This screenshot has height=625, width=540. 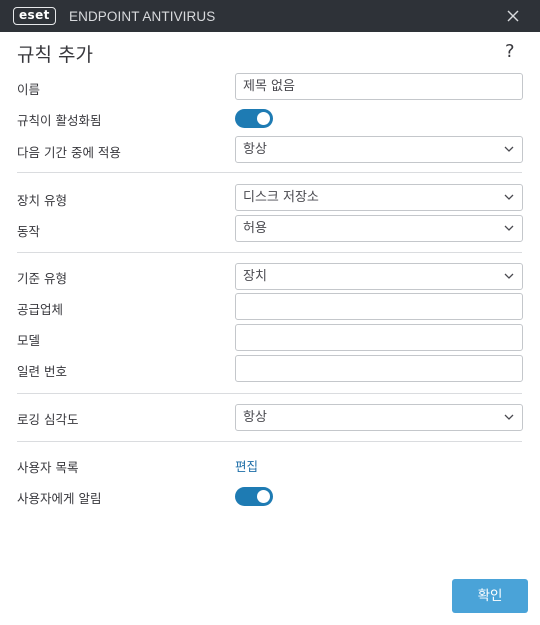 What do you see at coordinates (379, 149) in the screenshot?
I see `apply-during-select: 항상` at bounding box center [379, 149].